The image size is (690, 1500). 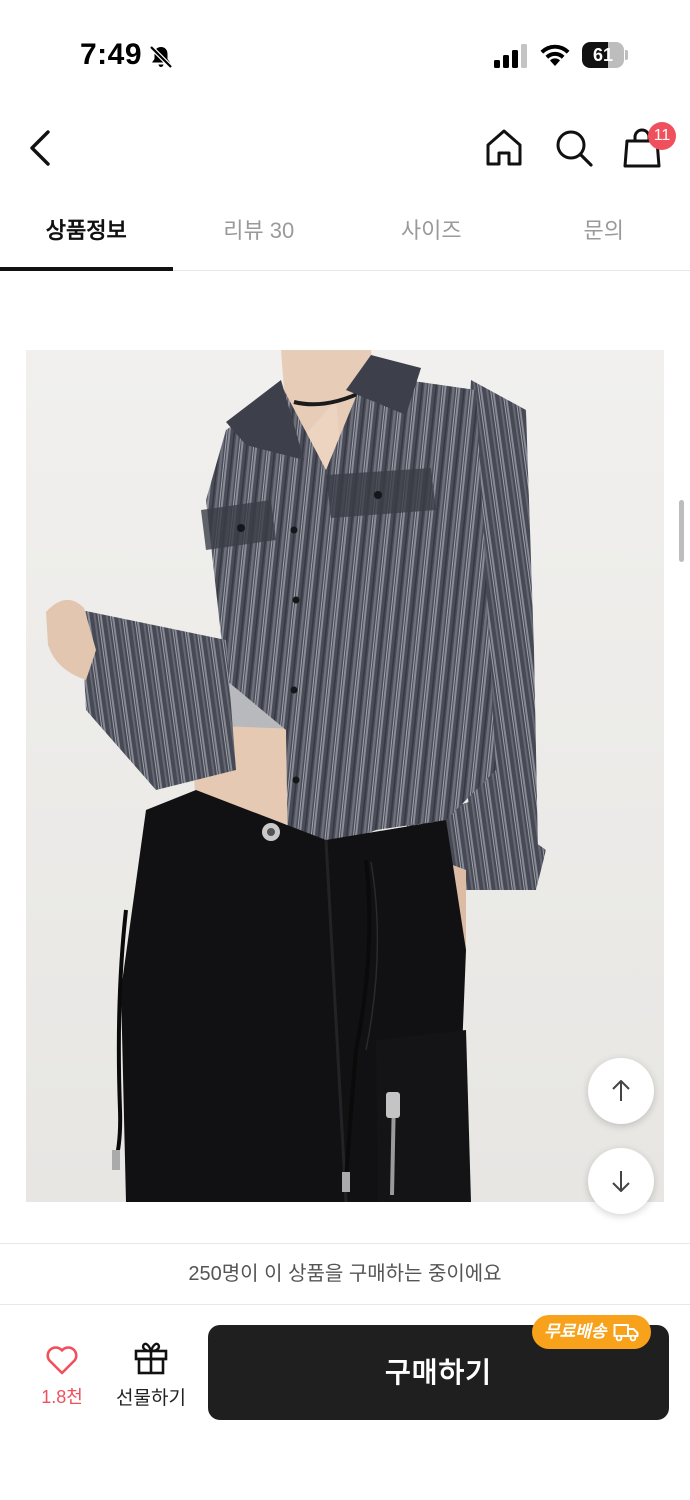 What do you see at coordinates (259, 233) in the screenshot?
I see `tab-reviews: 리뷰 30` at bounding box center [259, 233].